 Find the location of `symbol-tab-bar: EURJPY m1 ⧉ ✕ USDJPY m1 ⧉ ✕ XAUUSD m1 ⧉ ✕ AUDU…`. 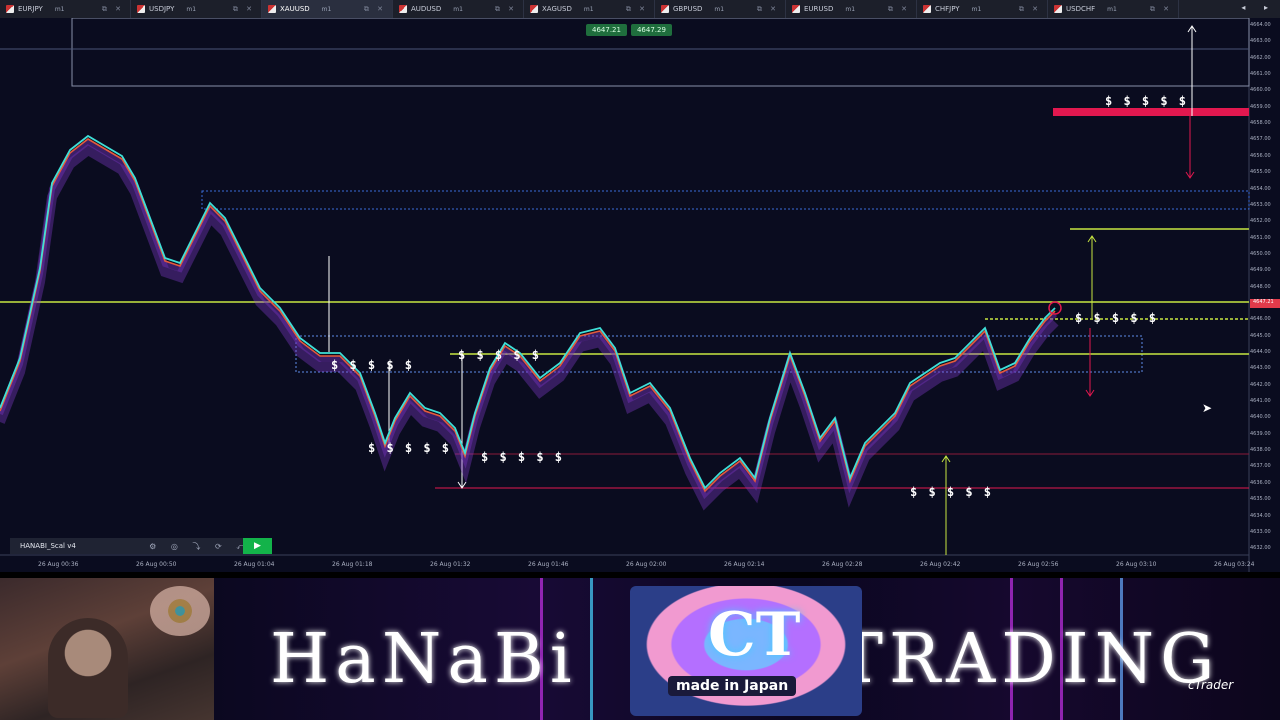

symbol-tab-bar: EURJPY m1 ⧉ ✕ USDJPY m1 ⧉ ✕ XAUUSD m1 ⧉ ✕ AUDU… is located at coordinates (640, 9).